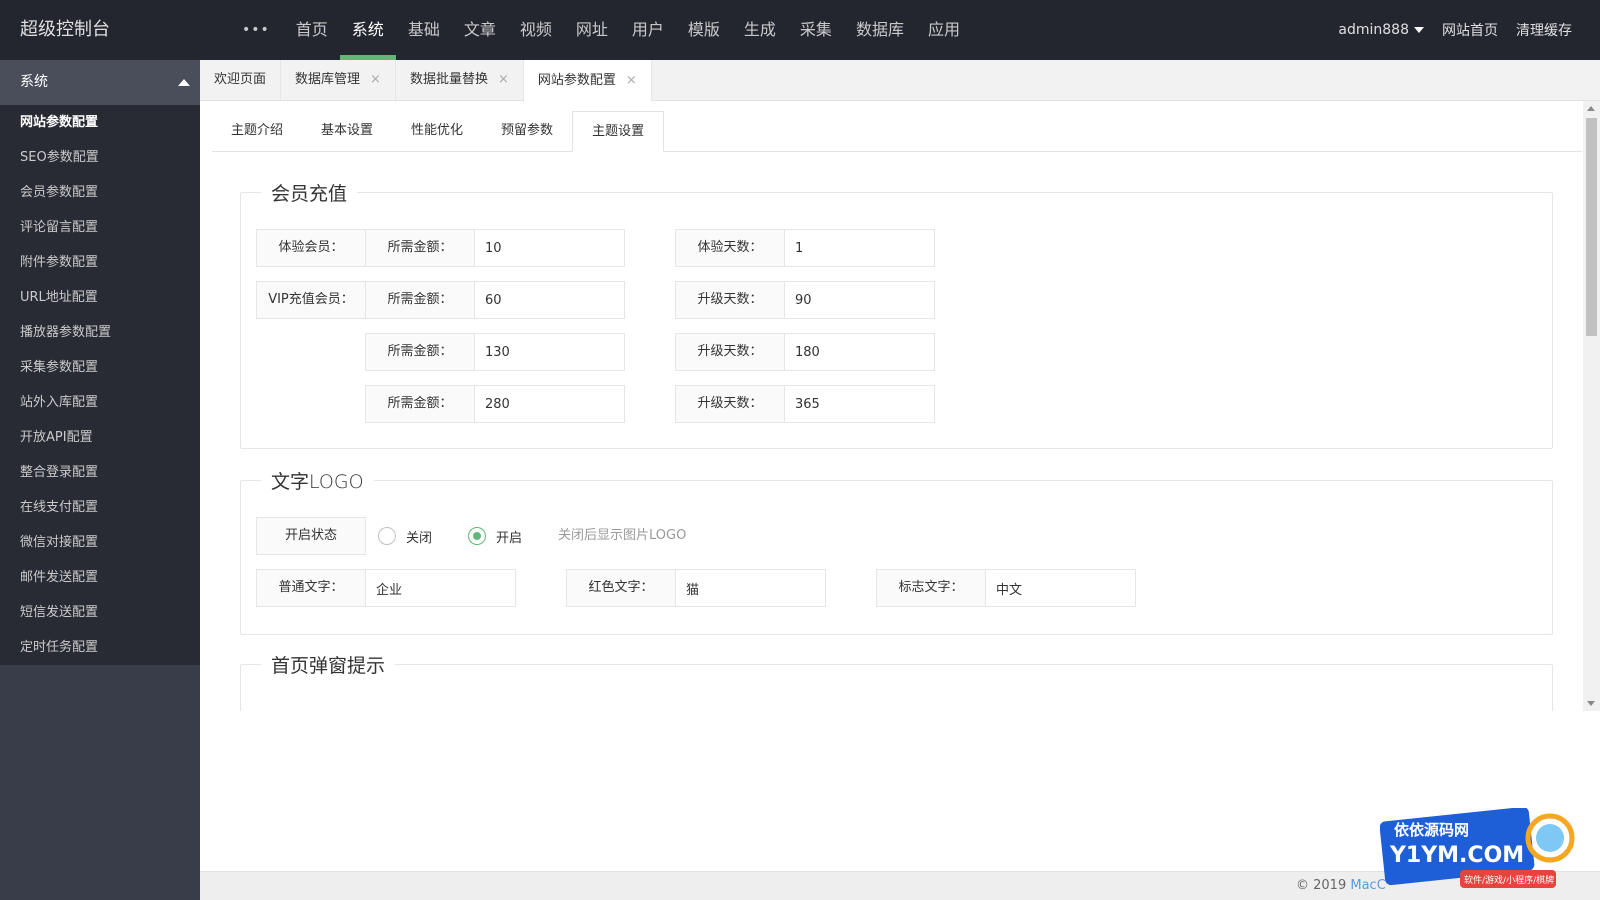  What do you see at coordinates (100, 332) in the screenshot?
I see `sidebar-item-player: 播放器参数配置` at bounding box center [100, 332].